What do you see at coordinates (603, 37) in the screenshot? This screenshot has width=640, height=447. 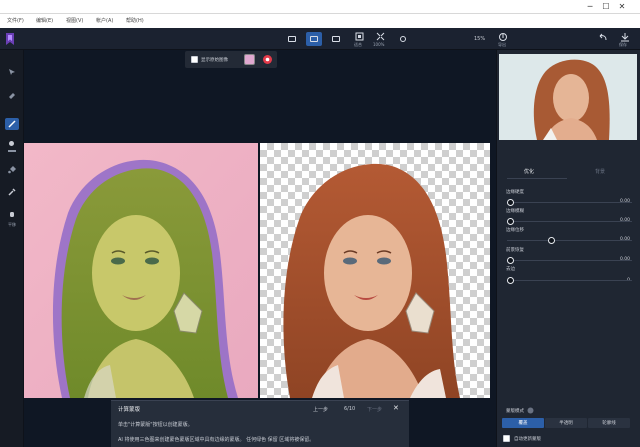 I see `undo-icon` at bounding box center [603, 37].